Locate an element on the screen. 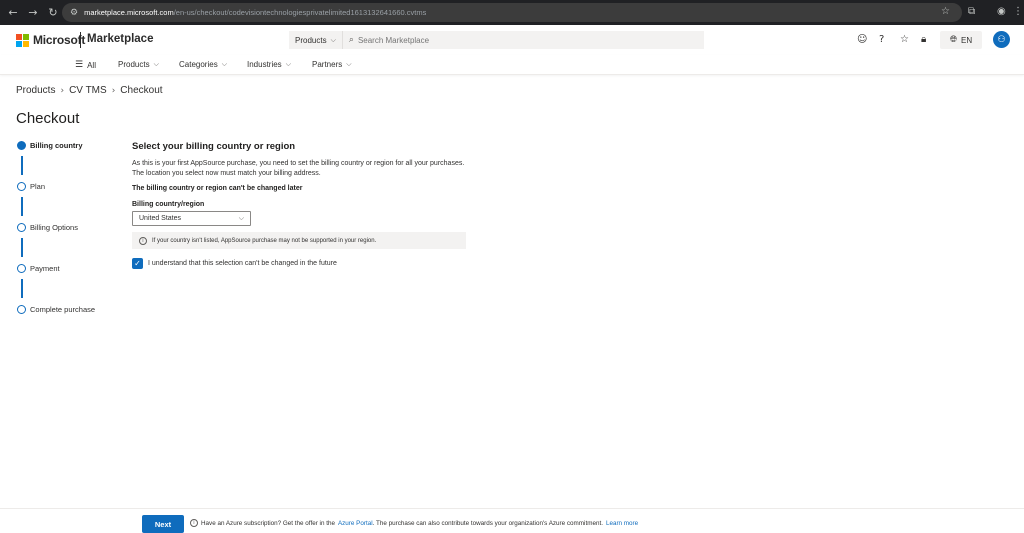 The height and width of the screenshot is (533, 1024). microsoft-logo-icon is located at coordinates (22, 40).